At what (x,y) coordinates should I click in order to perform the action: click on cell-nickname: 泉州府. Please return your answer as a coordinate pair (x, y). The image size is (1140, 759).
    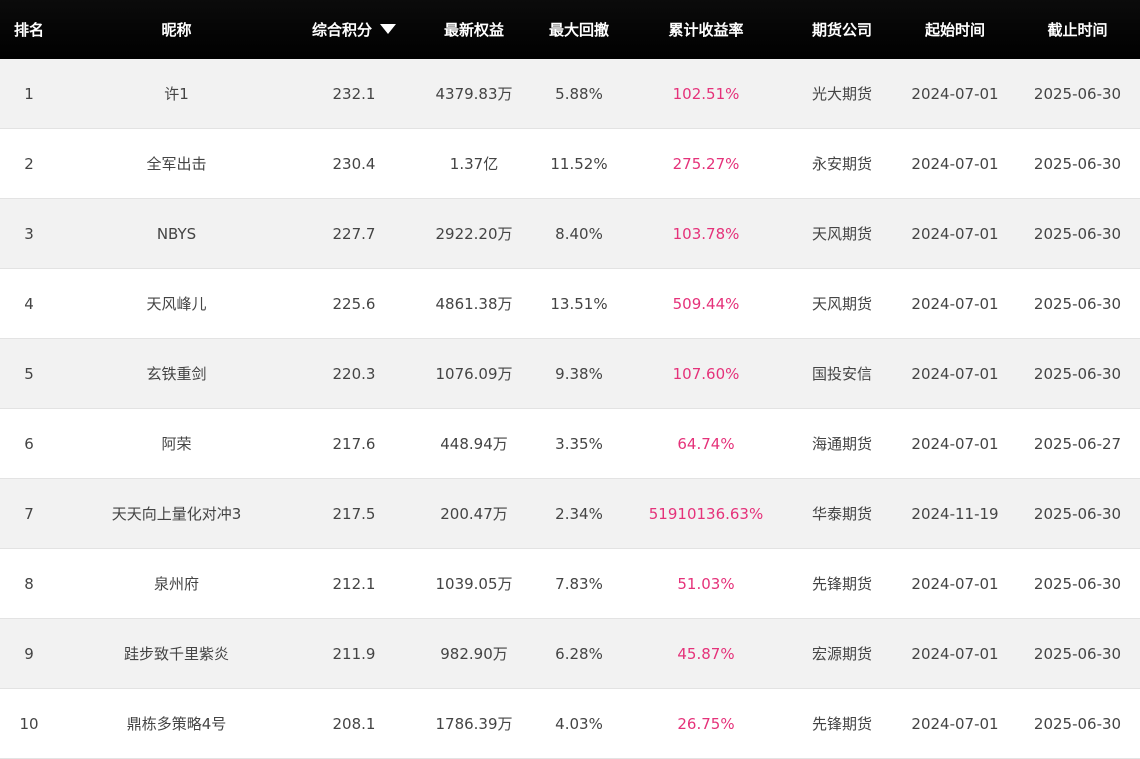
    Looking at the image, I should click on (176, 583).